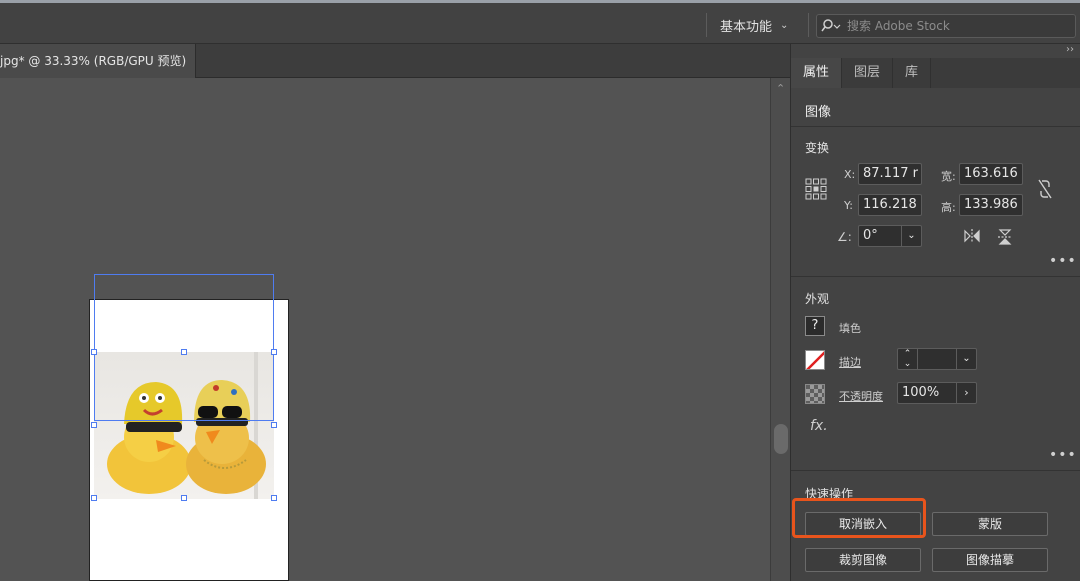 This screenshot has height=581, width=1080. I want to click on object-type-label: 图像, so click(818, 112).